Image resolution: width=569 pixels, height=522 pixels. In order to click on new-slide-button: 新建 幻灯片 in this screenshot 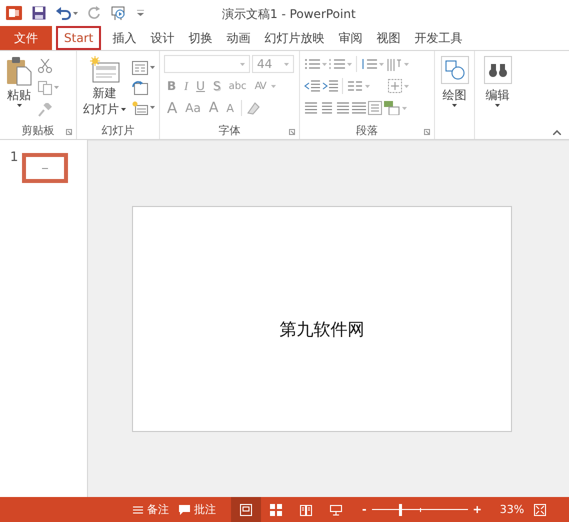, I will do `click(104, 87)`.